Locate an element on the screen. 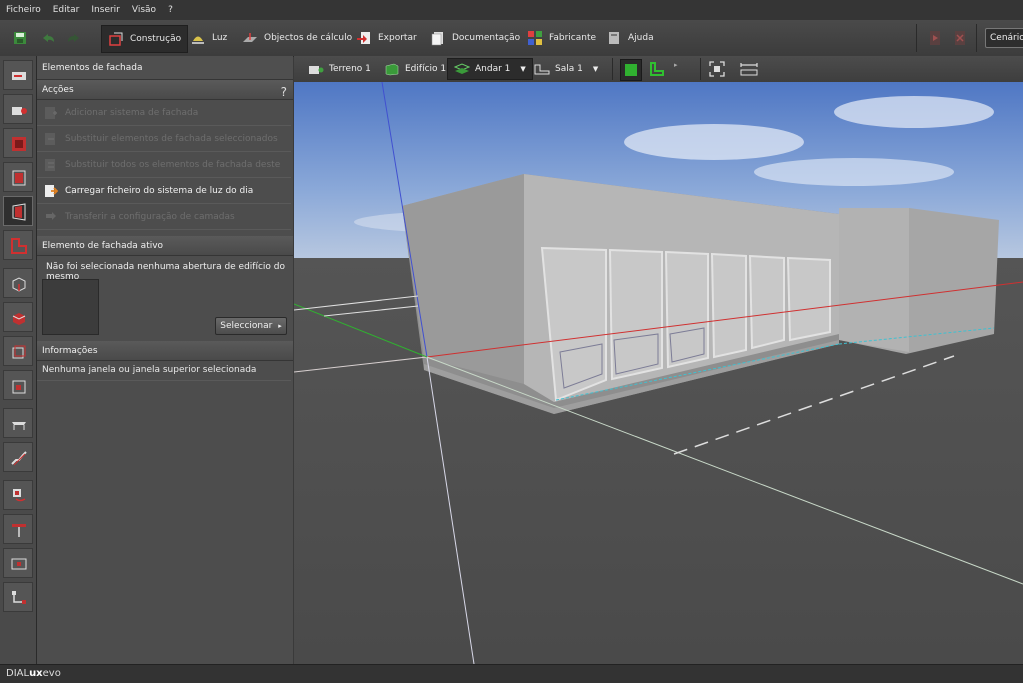 Image resolution: width=1023 pixels, height=683 pixels. action-add-facade-system: Adicionar sistema de fachada is located at coordinates (164, 113).